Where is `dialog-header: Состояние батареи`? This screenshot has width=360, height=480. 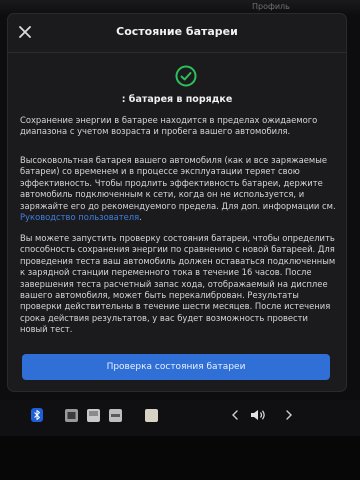 dialog-header: Состояние батареи is located at coordinates (177, 33).